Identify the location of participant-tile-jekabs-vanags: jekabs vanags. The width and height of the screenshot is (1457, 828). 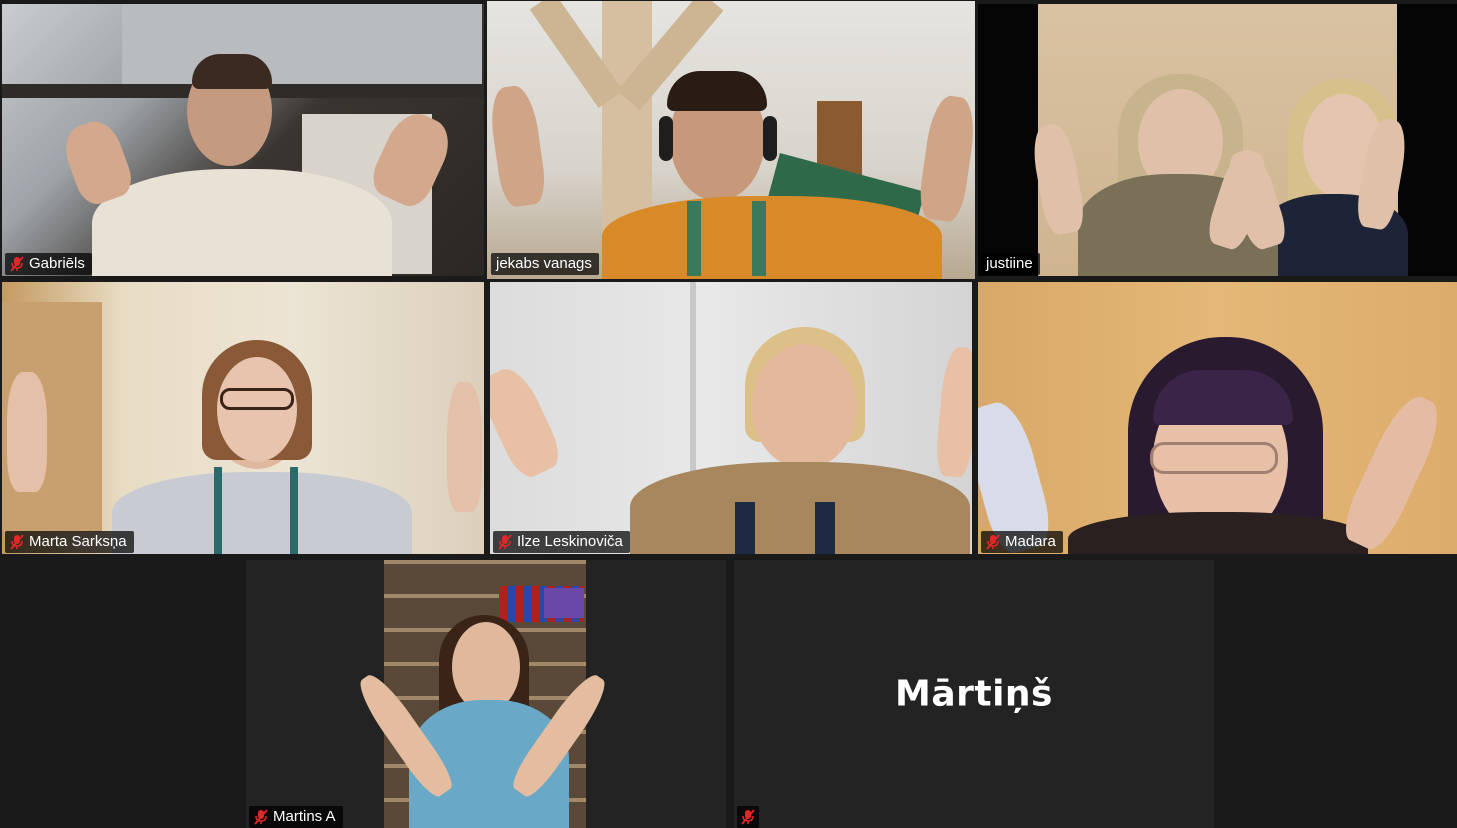
(731, 140).